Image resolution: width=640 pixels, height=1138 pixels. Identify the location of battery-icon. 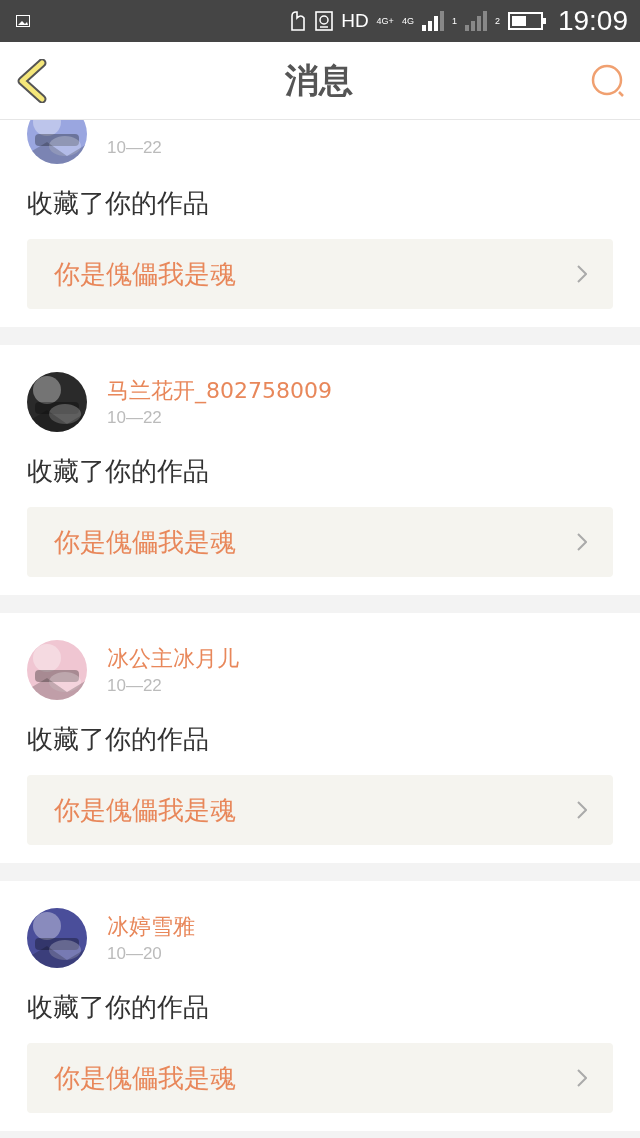
(526, 21).